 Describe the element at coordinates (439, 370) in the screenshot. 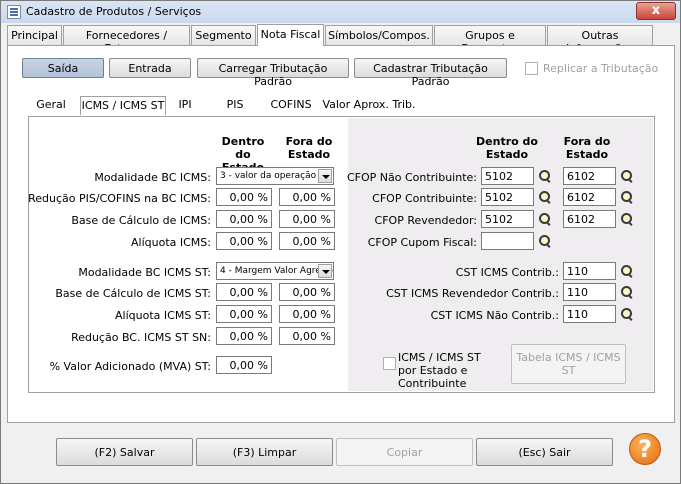

I see `icms-por-estado-label: ICMS / ICMS ST por Estado e Contribuinte` at that location.